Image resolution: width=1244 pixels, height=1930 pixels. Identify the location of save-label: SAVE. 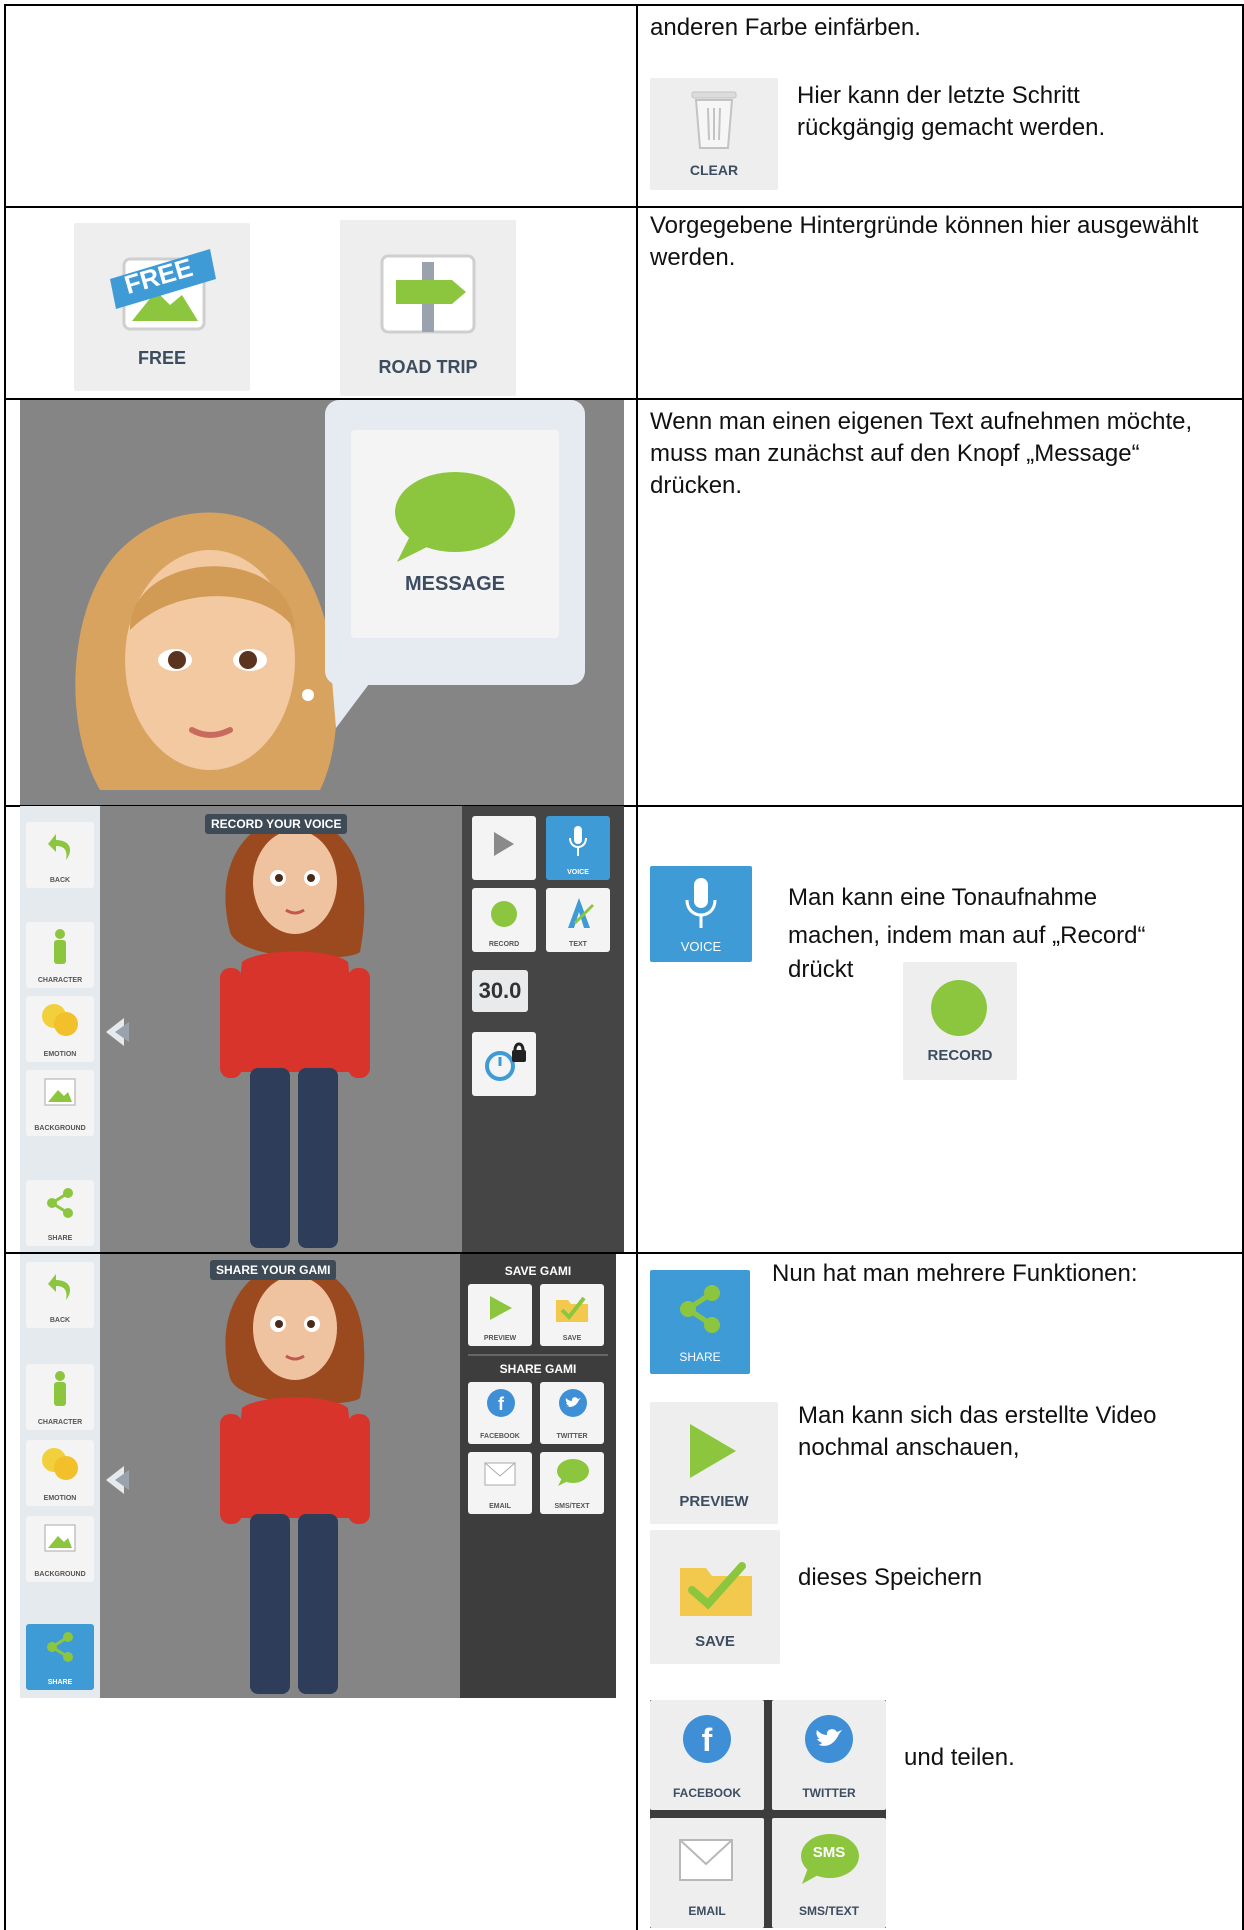
(715, 1641).